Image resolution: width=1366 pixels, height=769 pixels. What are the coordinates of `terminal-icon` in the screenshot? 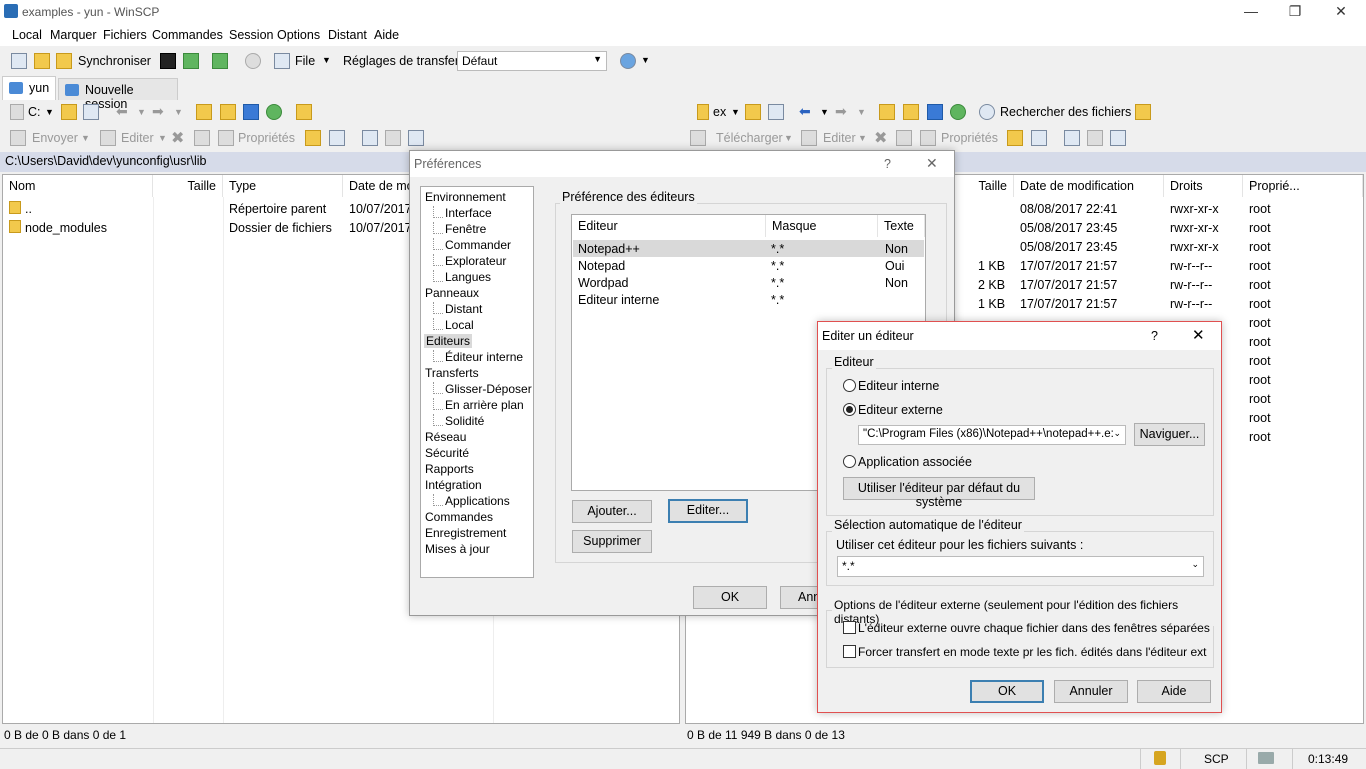 It's located at (168, 61).